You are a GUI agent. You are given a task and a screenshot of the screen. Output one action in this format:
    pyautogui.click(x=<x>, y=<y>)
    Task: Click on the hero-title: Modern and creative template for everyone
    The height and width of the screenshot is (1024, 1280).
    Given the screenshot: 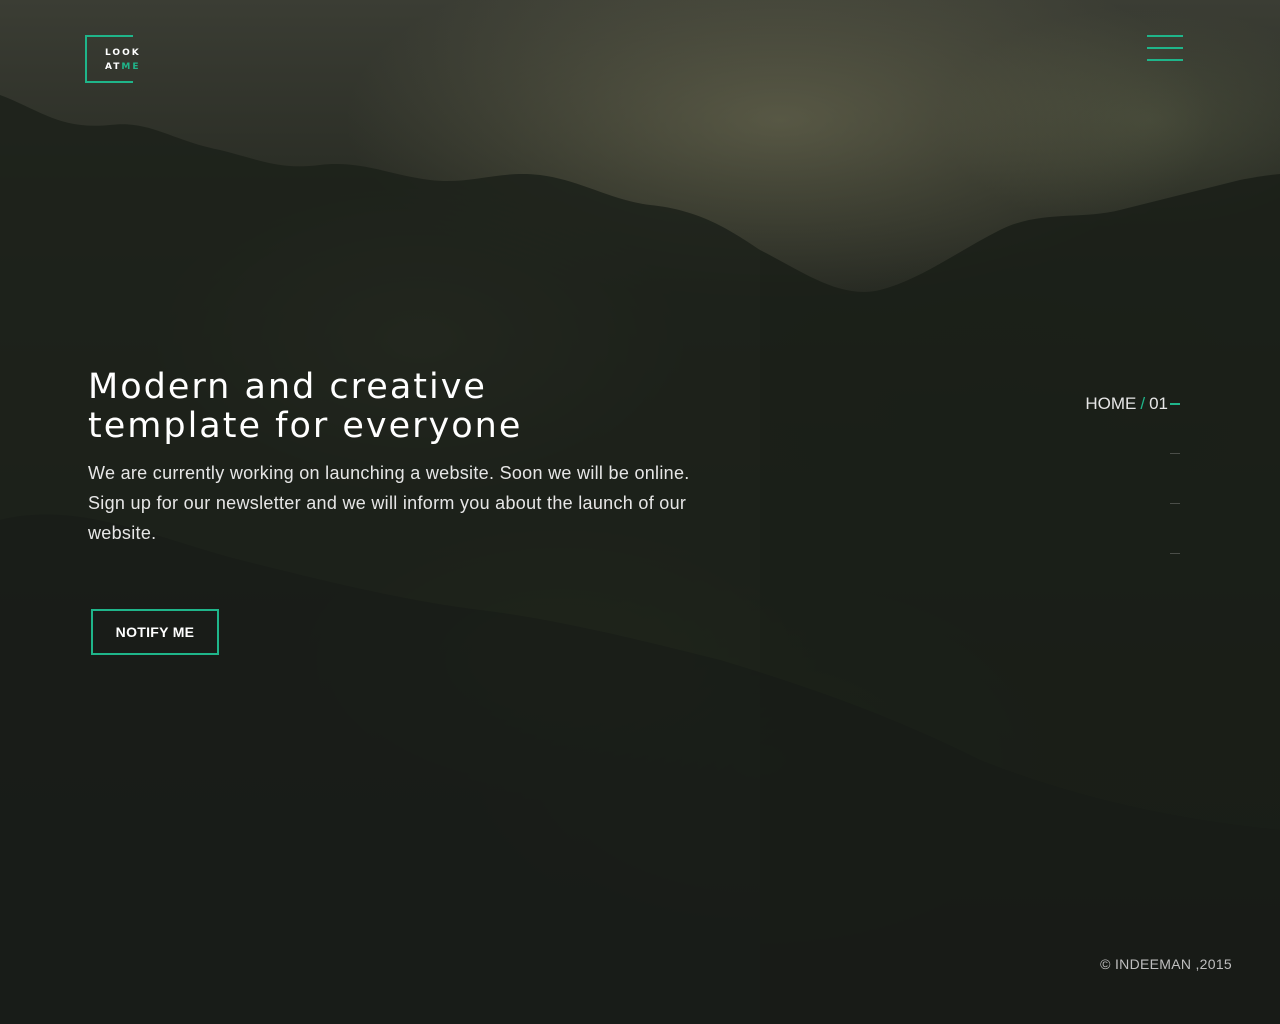 What is the action you would take?
    pyautogui.click(x=368, y=407)
    